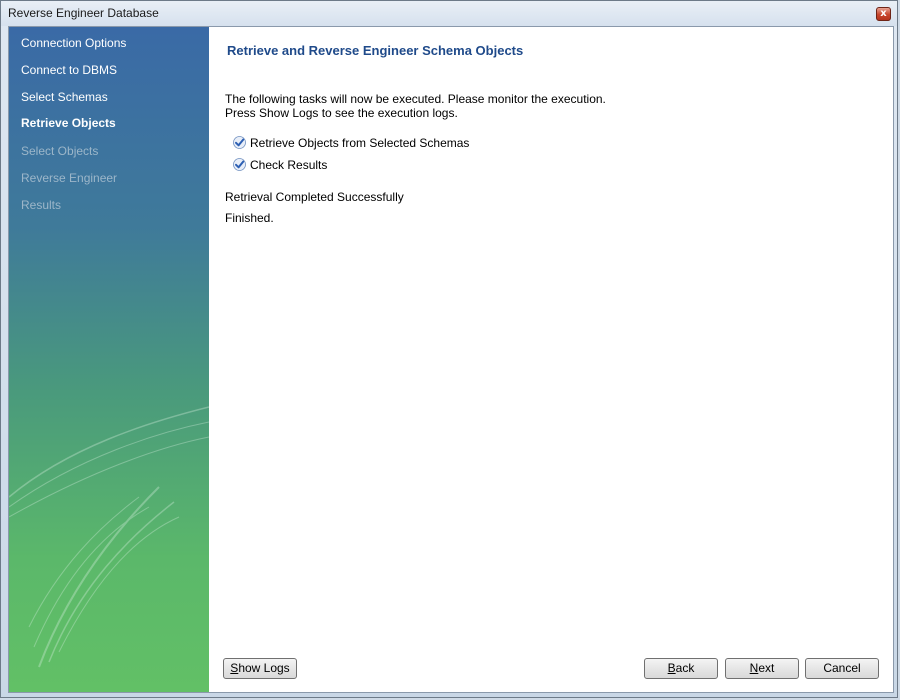 Image resolution: width=900 pixels, height=700 pixels. I want to click on step-retrieve-objects: Retrieve Objects, so click(68, 123).